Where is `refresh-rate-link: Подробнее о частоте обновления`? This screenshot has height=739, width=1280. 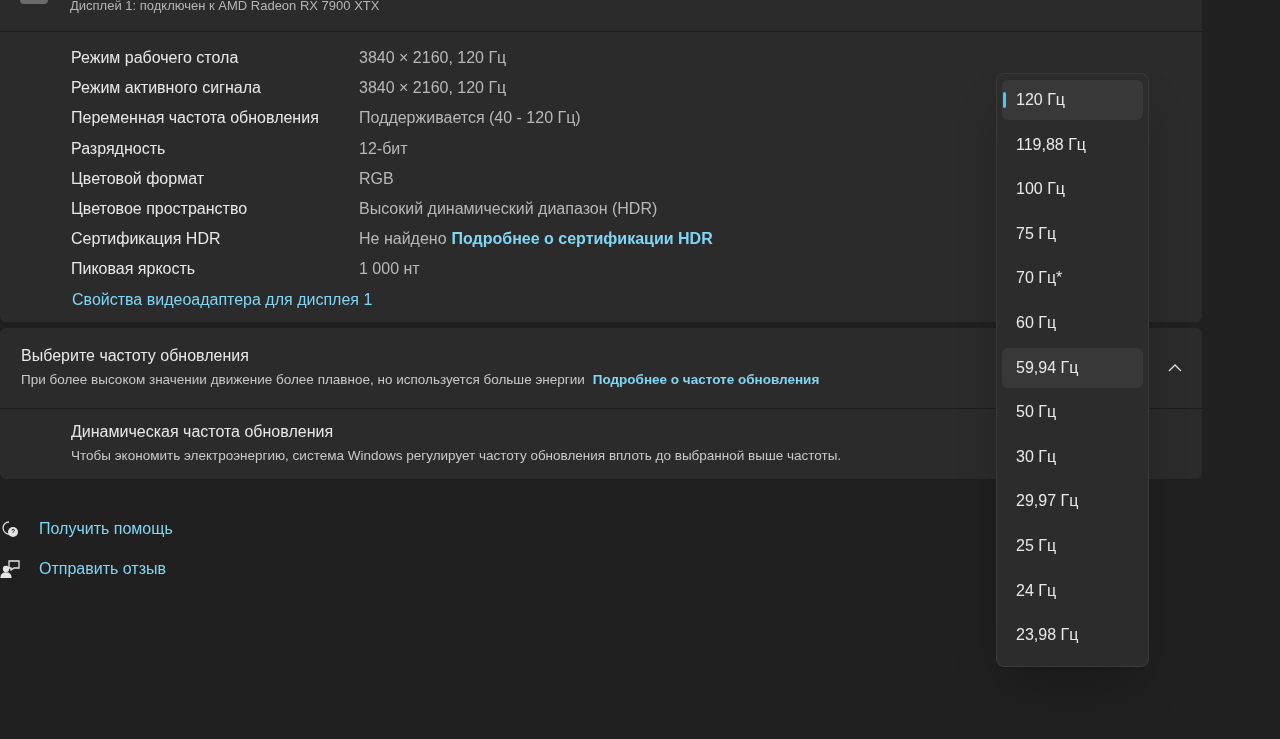 refresh-rate-link: Подробнее о частоте обновления is located at coordinates (706, 380).